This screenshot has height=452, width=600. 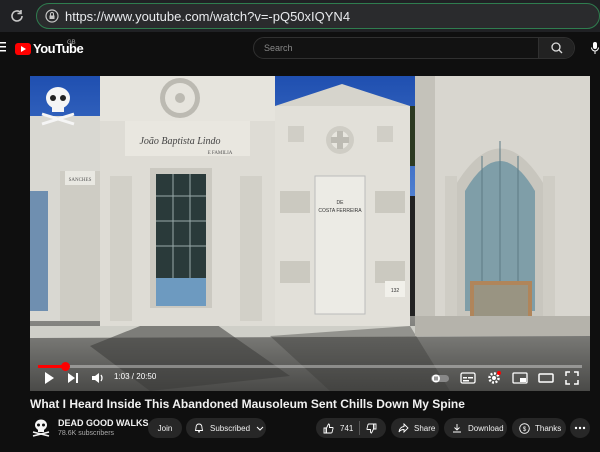 I want to click on search-box, so click(x=414, y=48).